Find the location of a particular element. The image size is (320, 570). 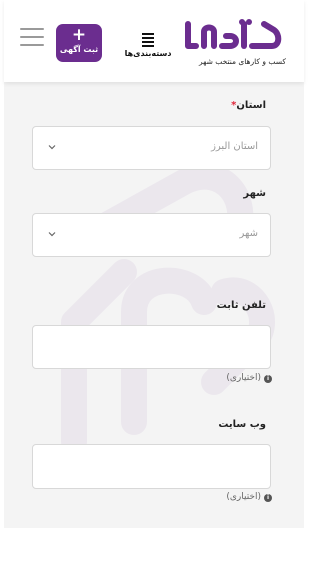

hamburger-menu-icon is located at coordinates (32, 39).